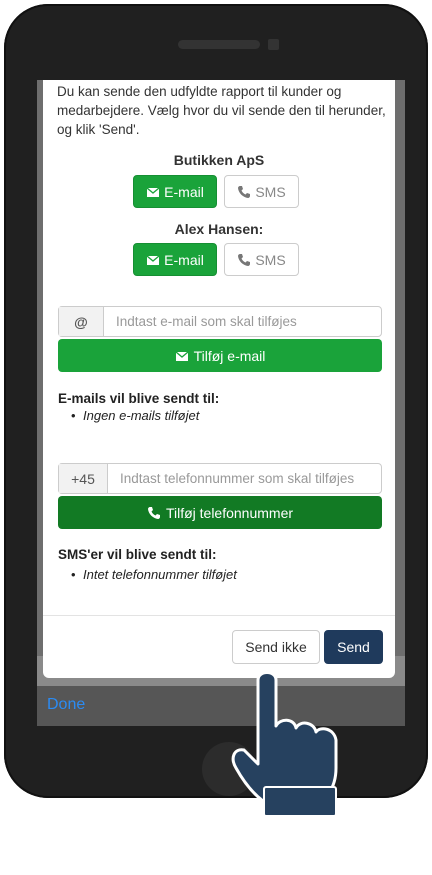 The width and height of the screenshot is (432, 875). I want to click on hand-cuff, so click(300, 801).